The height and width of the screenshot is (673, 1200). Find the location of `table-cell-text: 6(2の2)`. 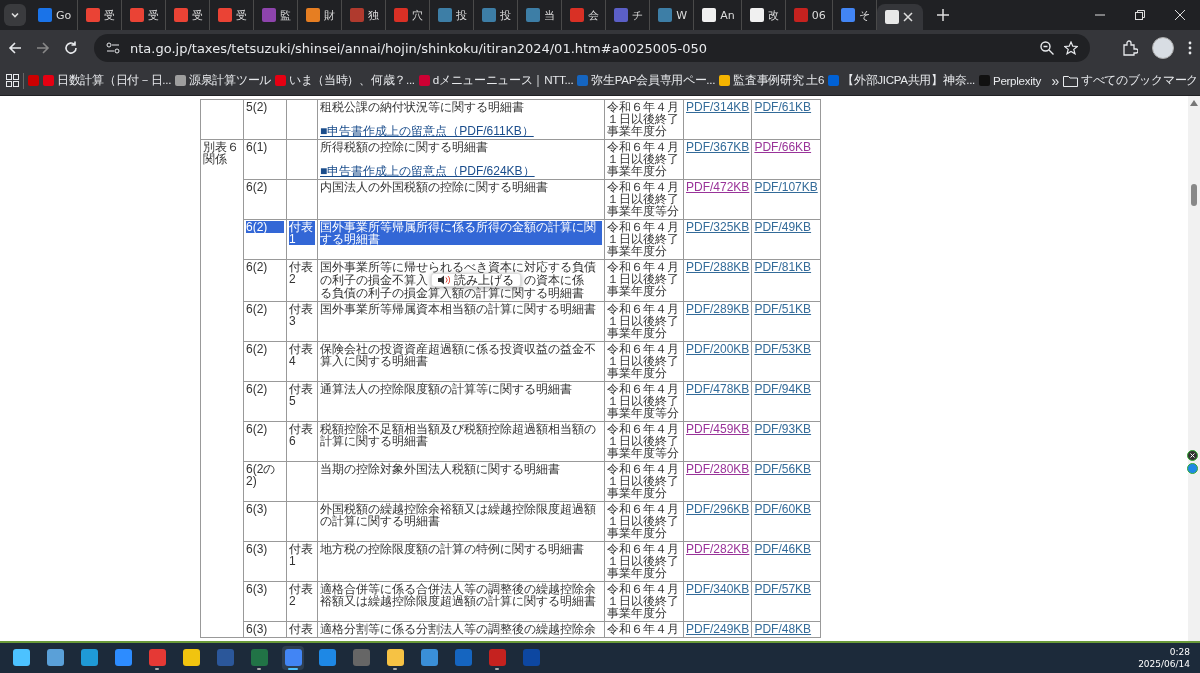

table-cell-text: 6(2の2) is located at coordinates (261, 475).